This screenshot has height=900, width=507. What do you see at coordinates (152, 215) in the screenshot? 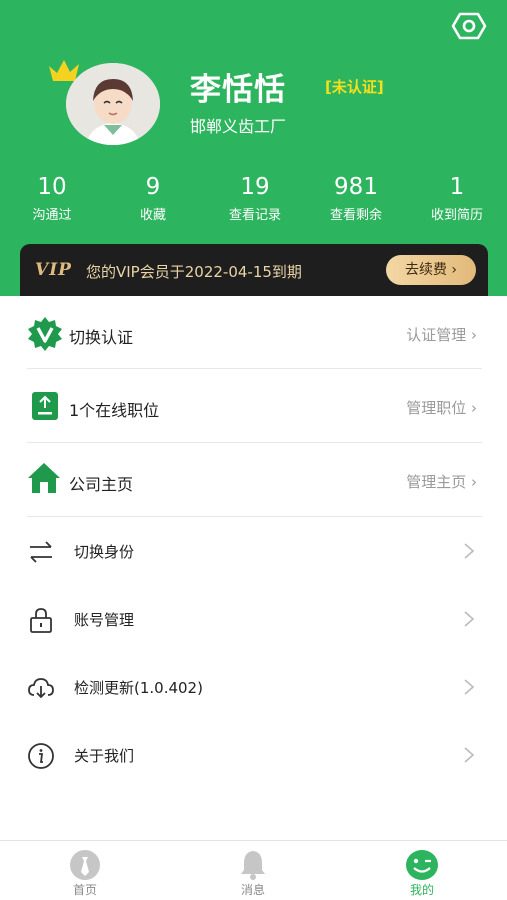
I see `stat-label: 收藏` at bounding box center [152, 215].